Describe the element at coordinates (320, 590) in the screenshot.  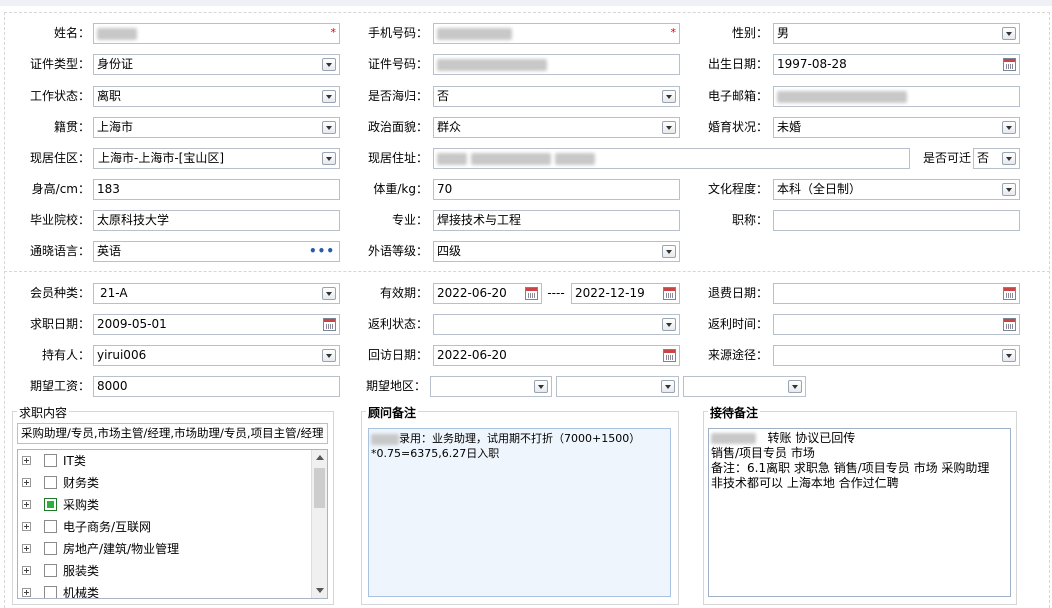
I see `scroll-down-icon` at that location.